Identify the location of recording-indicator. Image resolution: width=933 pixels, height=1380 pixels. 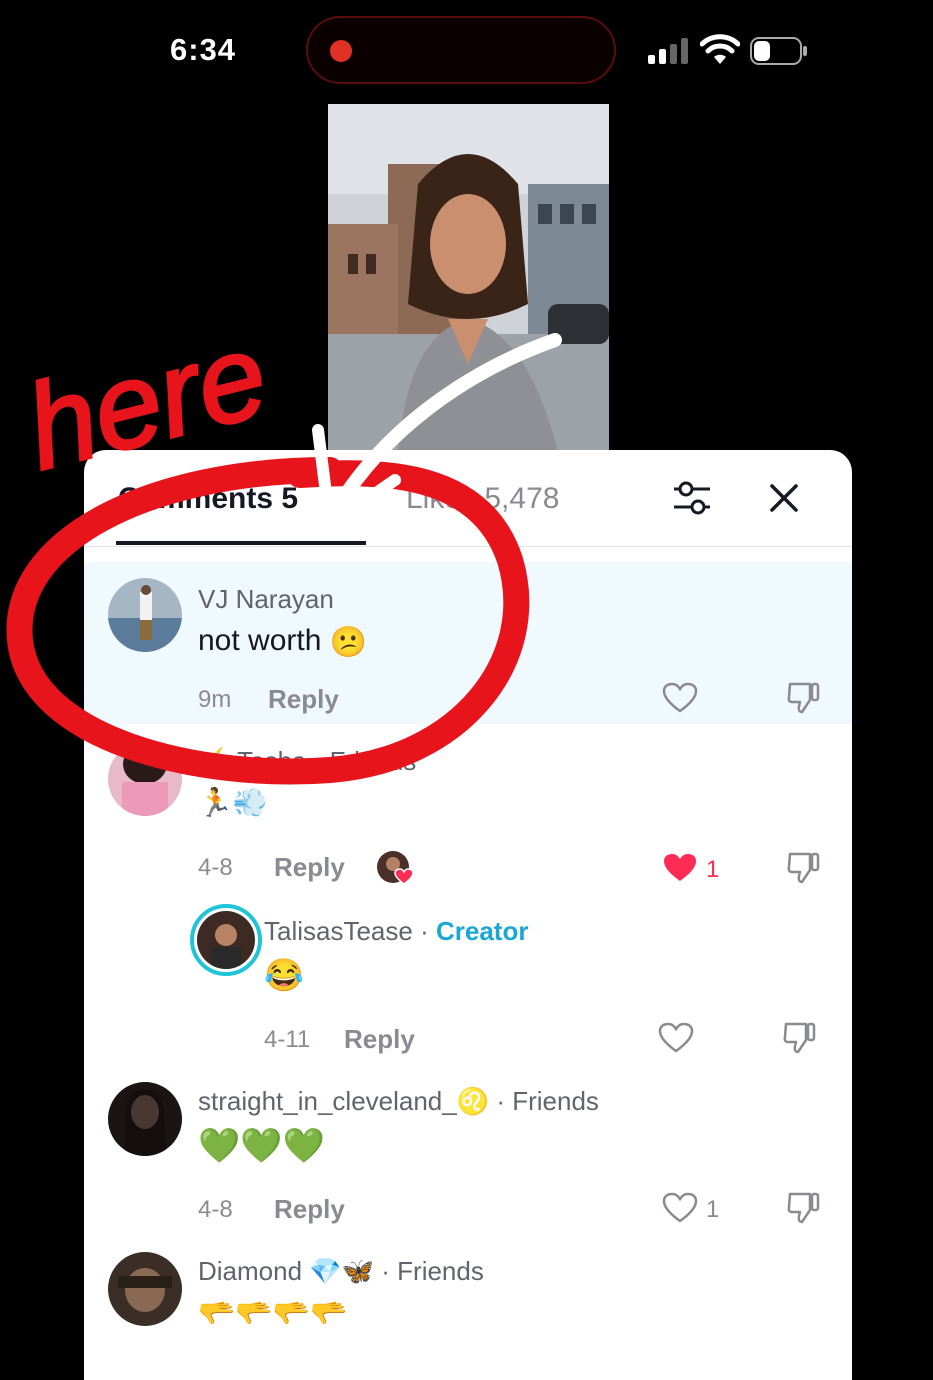
(341, 51).